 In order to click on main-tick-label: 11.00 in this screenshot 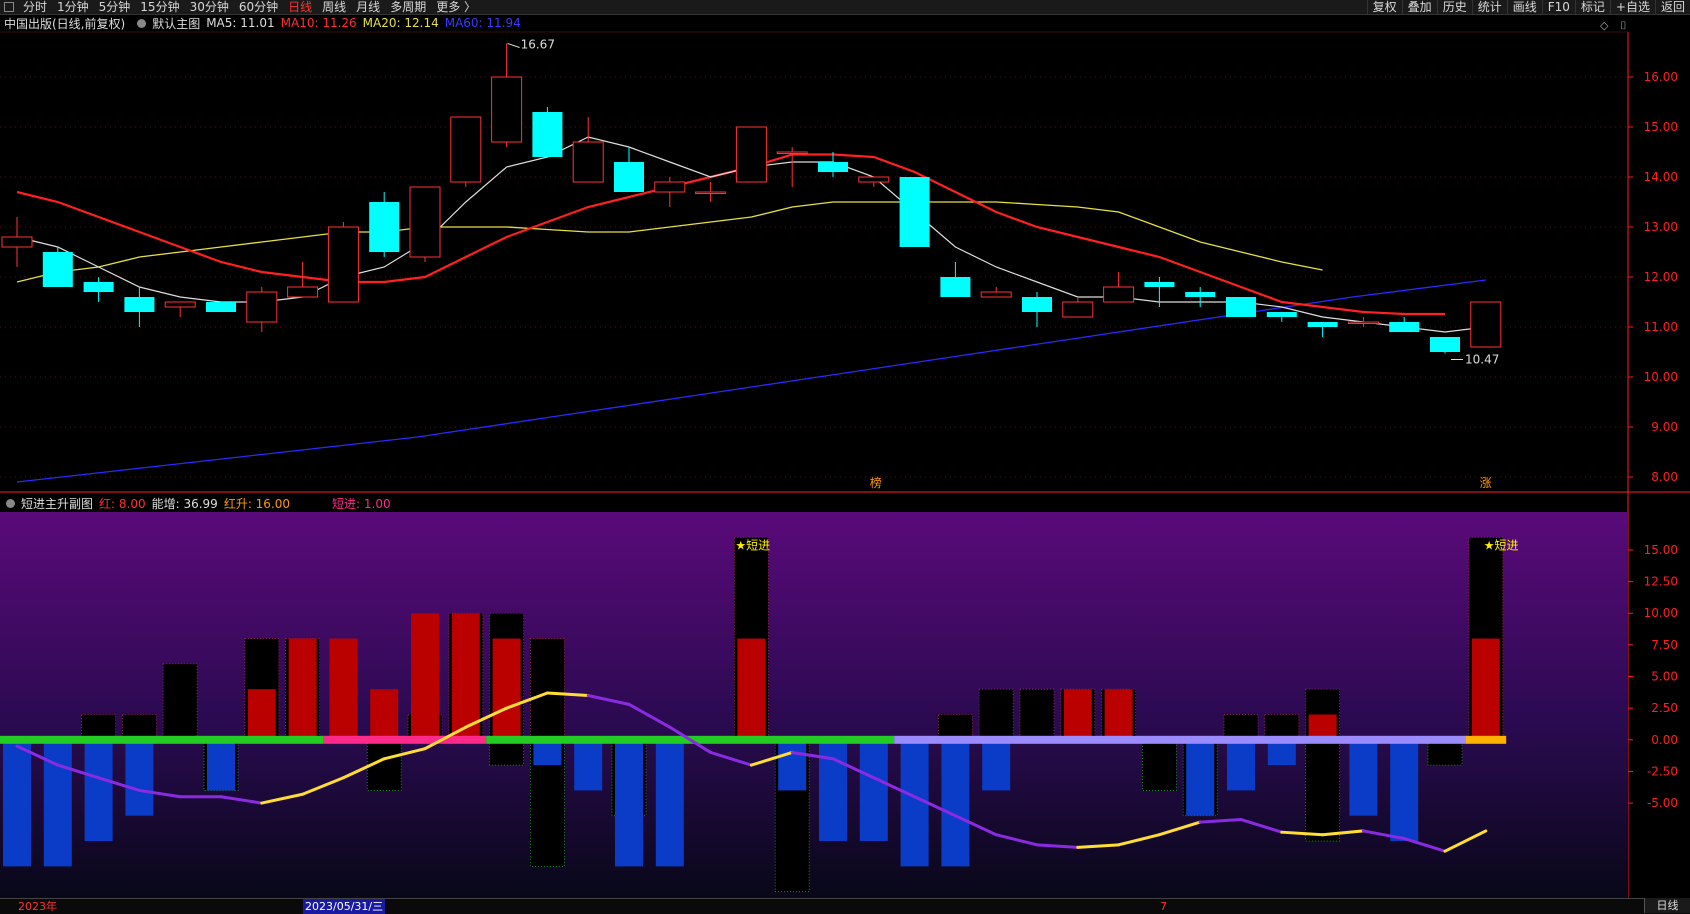, I will do `click(1661, 327)`.